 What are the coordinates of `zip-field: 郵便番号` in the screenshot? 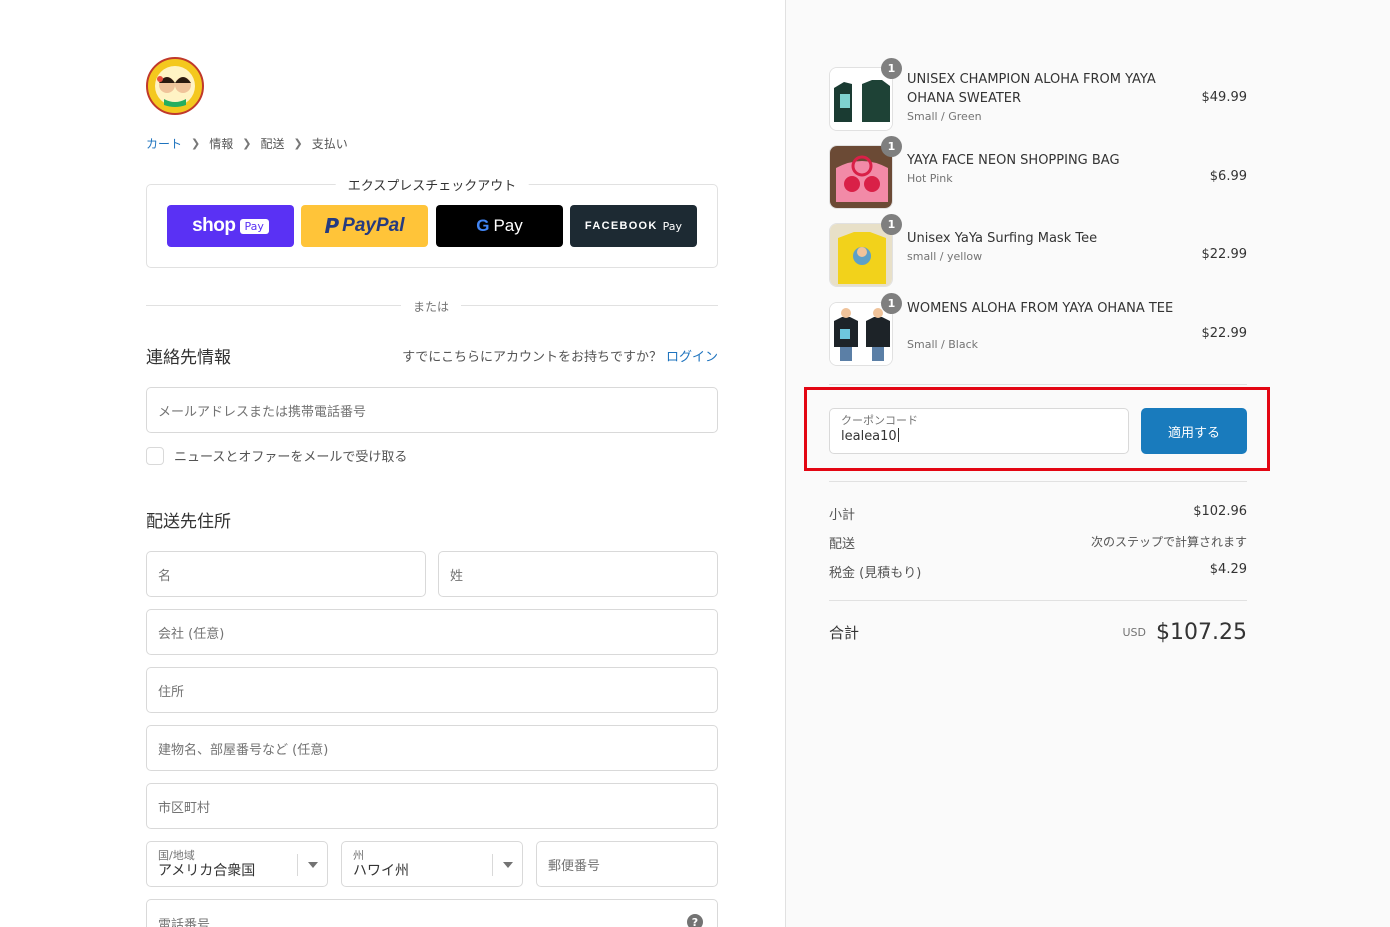 It's located at (627, 864).